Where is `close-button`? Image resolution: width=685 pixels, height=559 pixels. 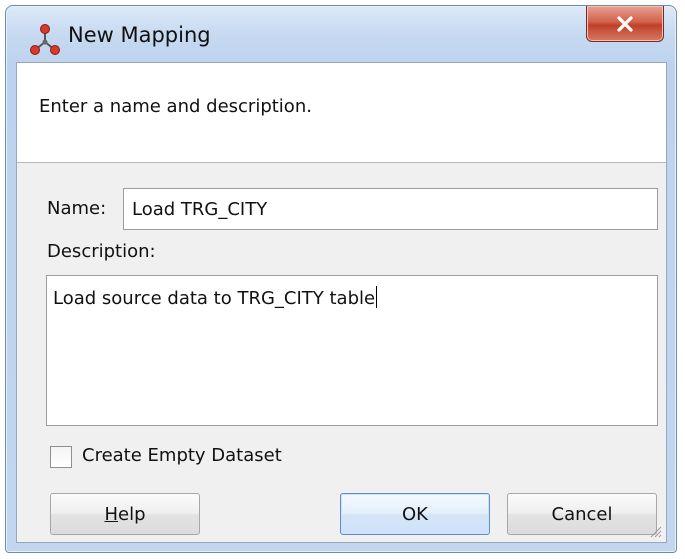
close-button is located at coordinates (625, 24).